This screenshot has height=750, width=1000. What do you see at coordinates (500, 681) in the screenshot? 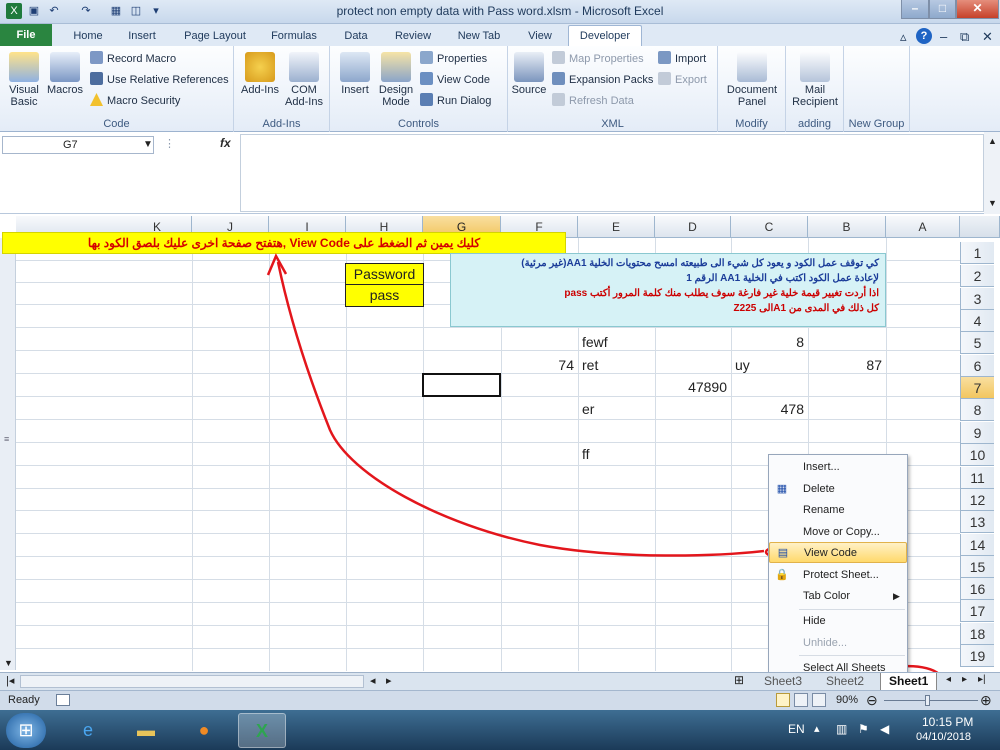
I see `sheet-tab-bar: |◂ ◂ ▸ ⊞ Sheet3 Sheet2 Sheet1 ◂ ▸ ▸|` at bounding box center [500, 681].